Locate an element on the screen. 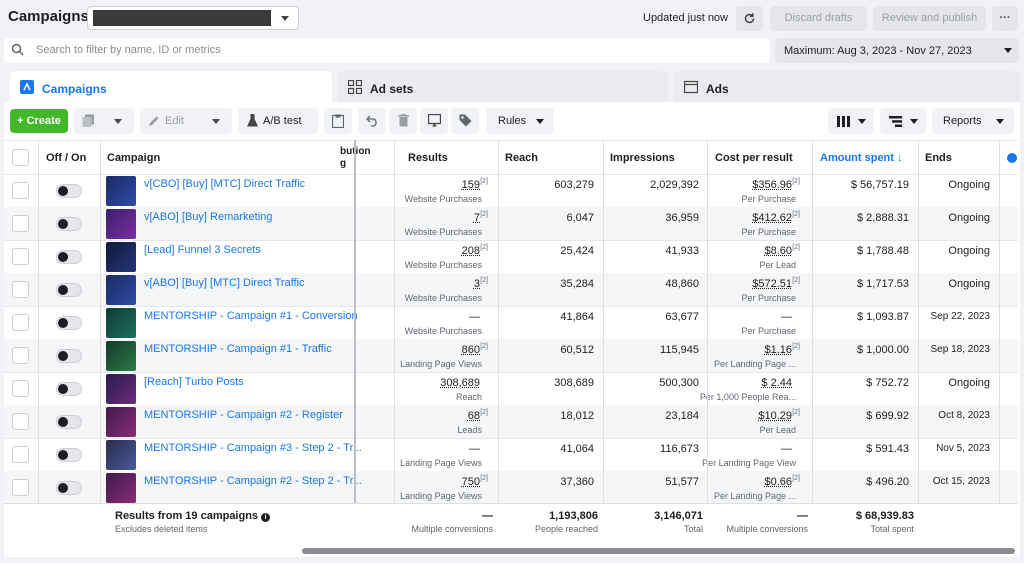  account-selector is located at coordinates (193, 18).